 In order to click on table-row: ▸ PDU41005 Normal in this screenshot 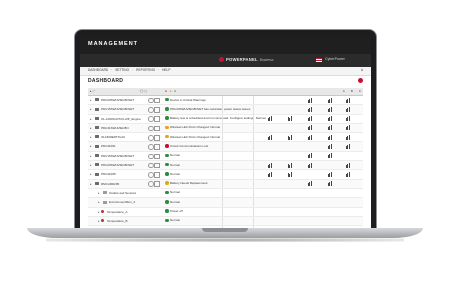, I will do `click(225, 175)`.